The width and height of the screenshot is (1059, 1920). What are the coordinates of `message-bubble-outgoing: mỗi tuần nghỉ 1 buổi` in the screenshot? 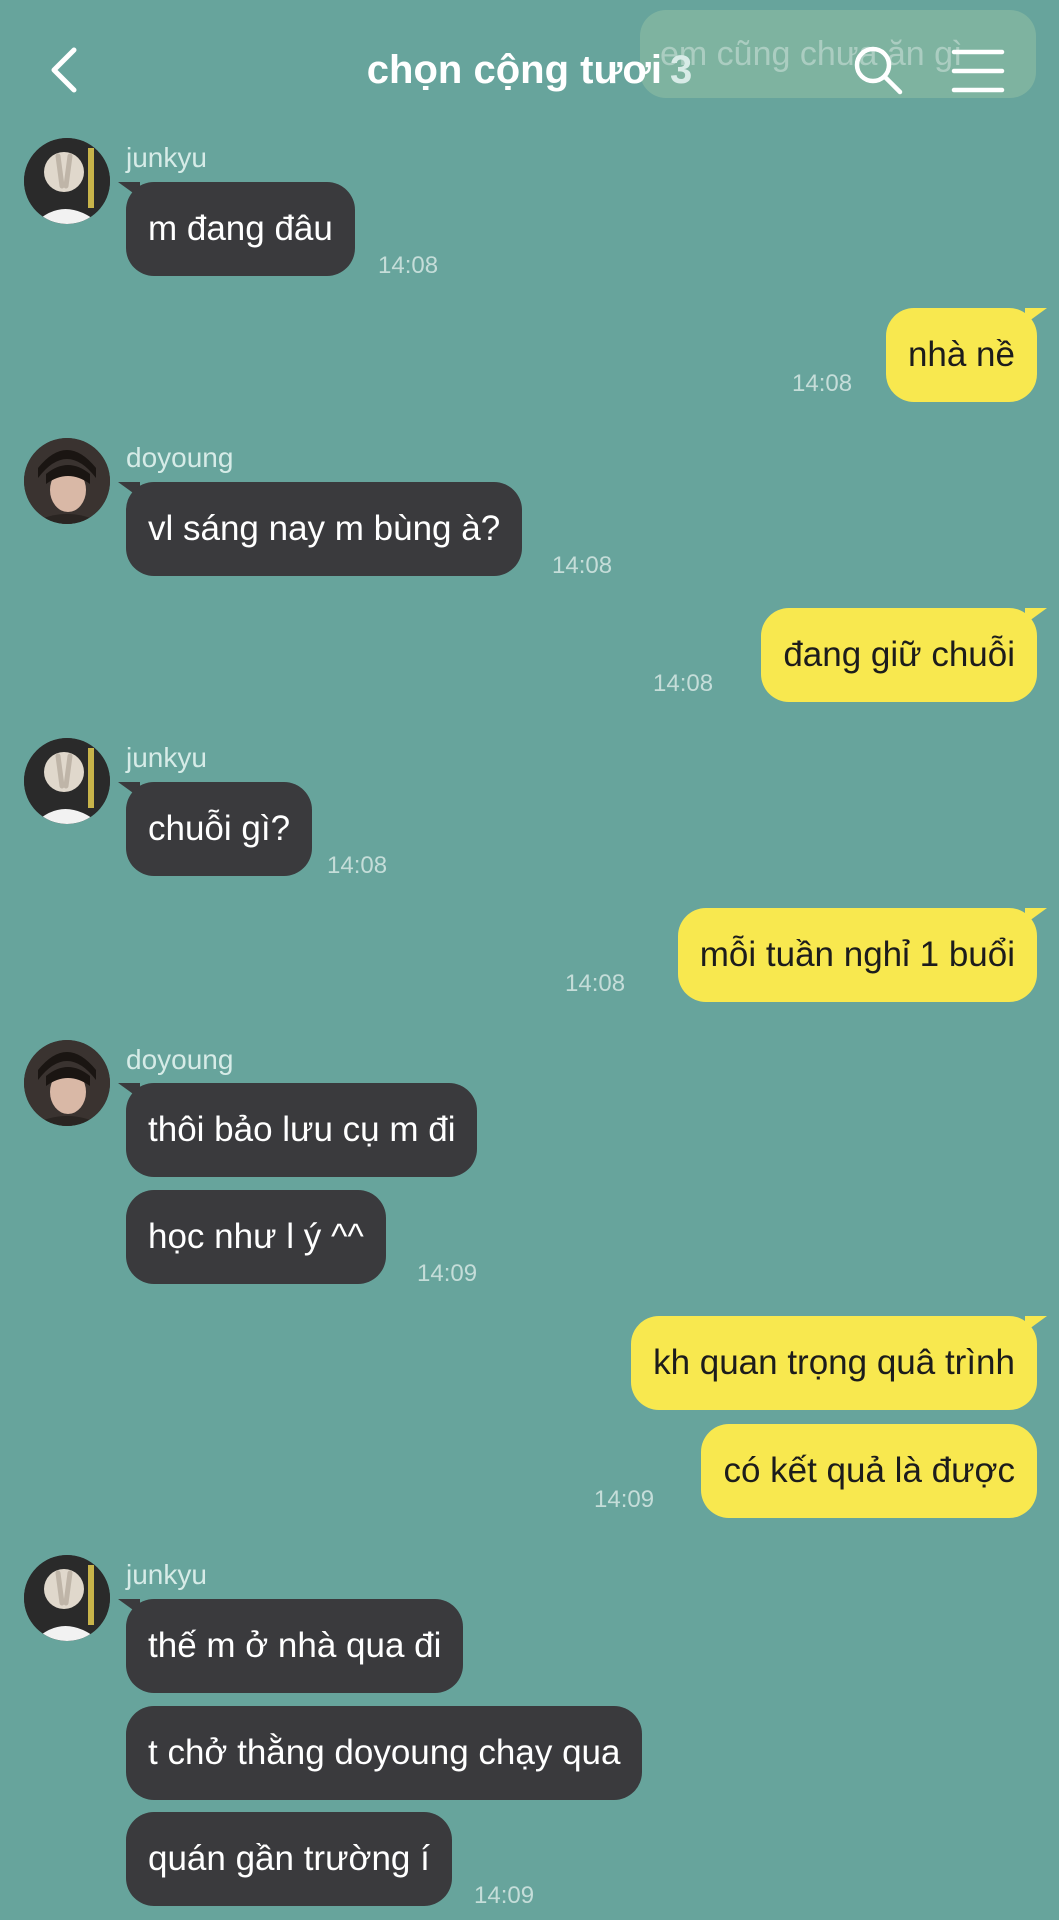 It's located at (857, 955).